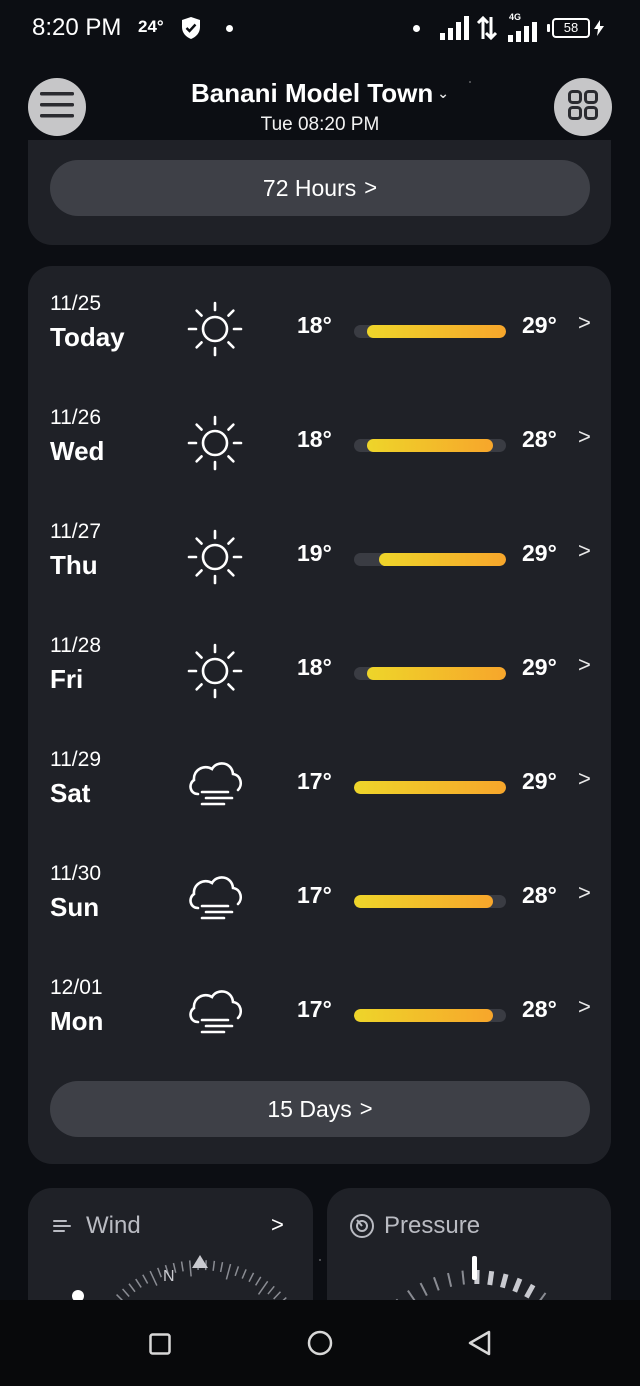 The width and height of the screenshot is (640, 1386). What do you see at coordinates (322, 567) in the screenshot?
I see `forecast-row: 11/27 Thu 19° 29° >` at bounding box center [322, 567].